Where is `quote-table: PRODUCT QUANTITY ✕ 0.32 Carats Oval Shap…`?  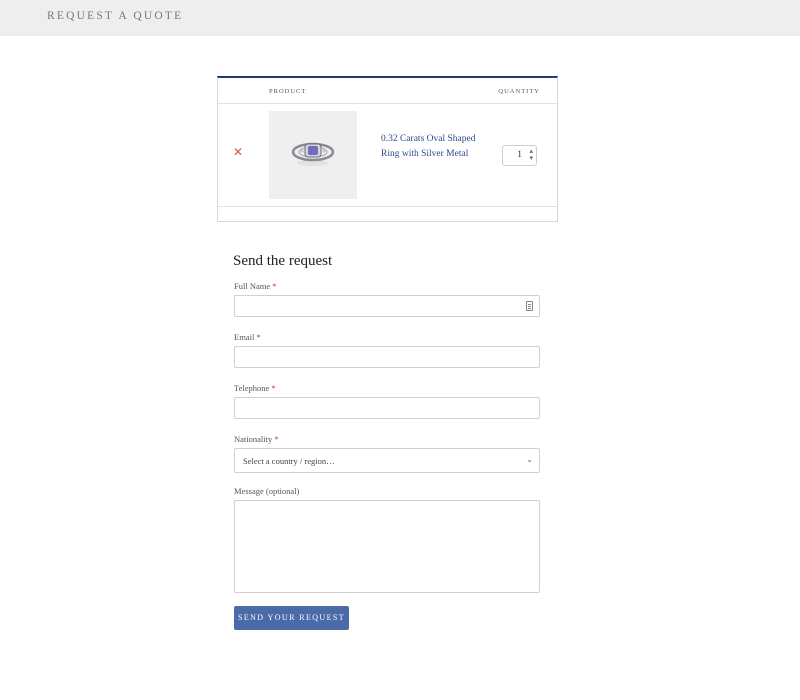
quote-table: PRODUCT QUANTITY ✕ 0.32 Carats Oval Shap… is located at coordinates (387, 149).